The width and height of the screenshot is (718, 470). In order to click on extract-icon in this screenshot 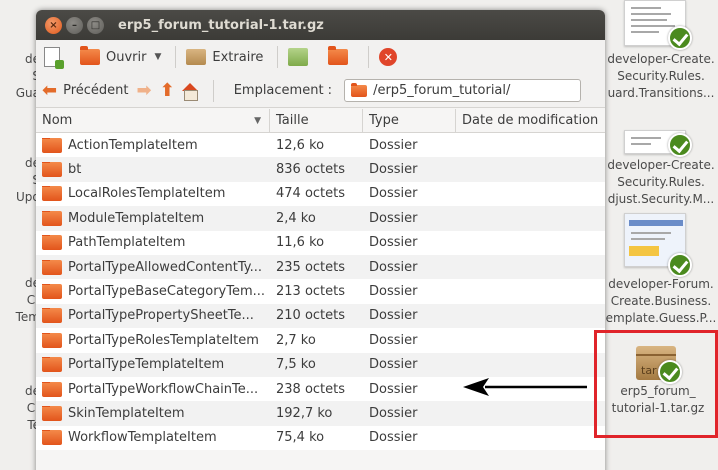, I will do `click(196, 57)`.